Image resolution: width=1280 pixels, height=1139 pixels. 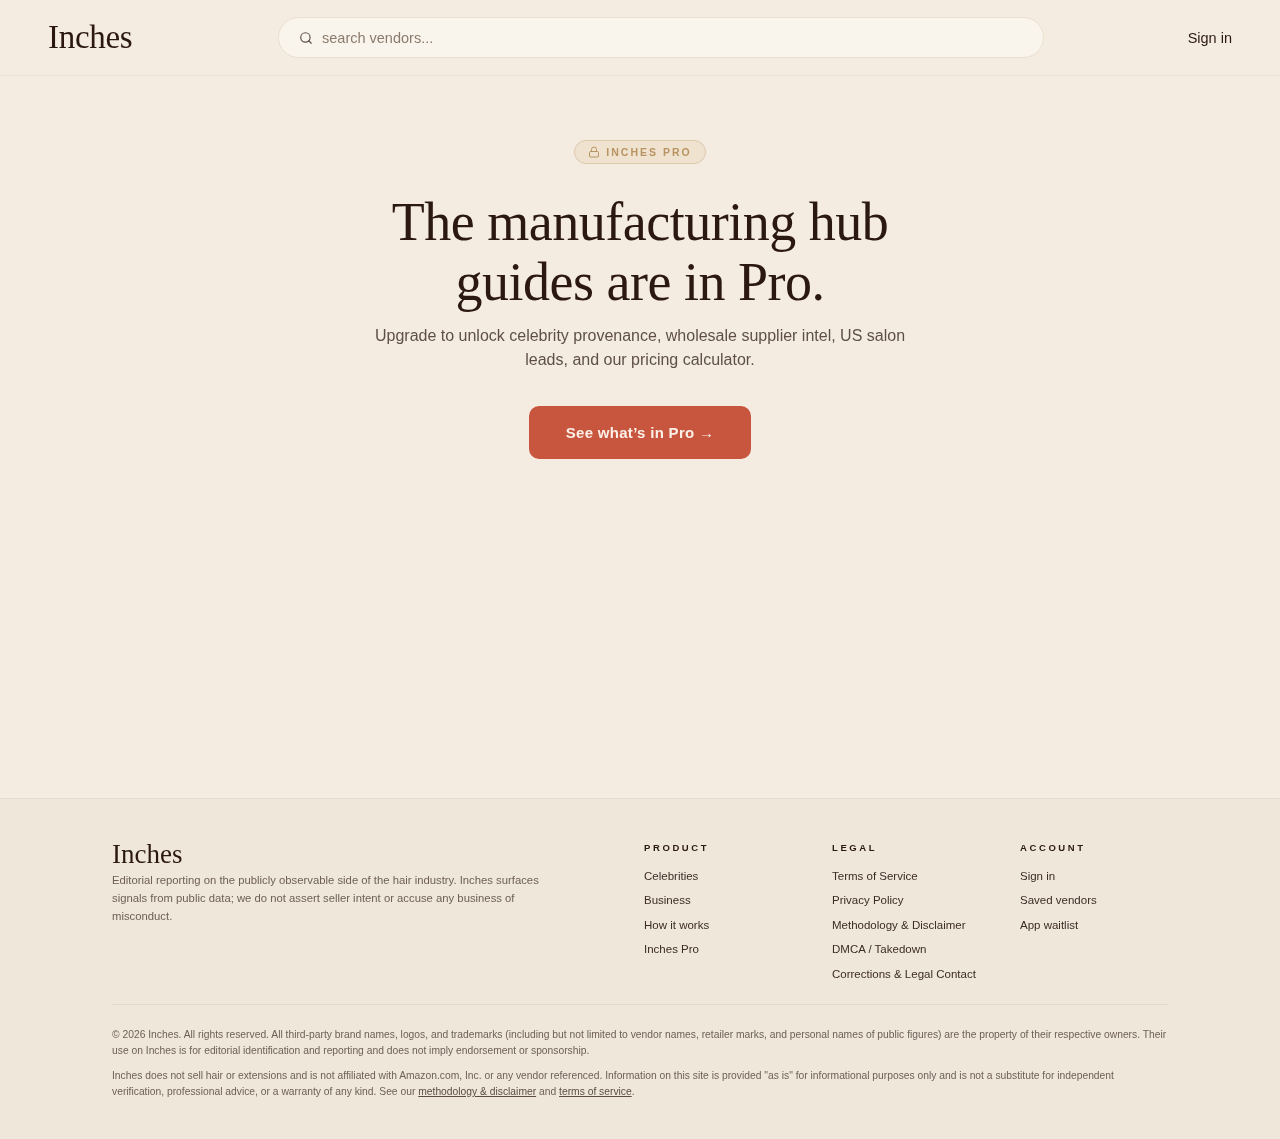 What do you see at coordinates (326, 898) in the screenshot?
I see `footer-tagline: Editorial reporting on the publicly observable side of the hair industry. Inches surfaces signals from public data; we do not assert seller intent or accuse any business of misconduct.` at bounding box center [326, 898].